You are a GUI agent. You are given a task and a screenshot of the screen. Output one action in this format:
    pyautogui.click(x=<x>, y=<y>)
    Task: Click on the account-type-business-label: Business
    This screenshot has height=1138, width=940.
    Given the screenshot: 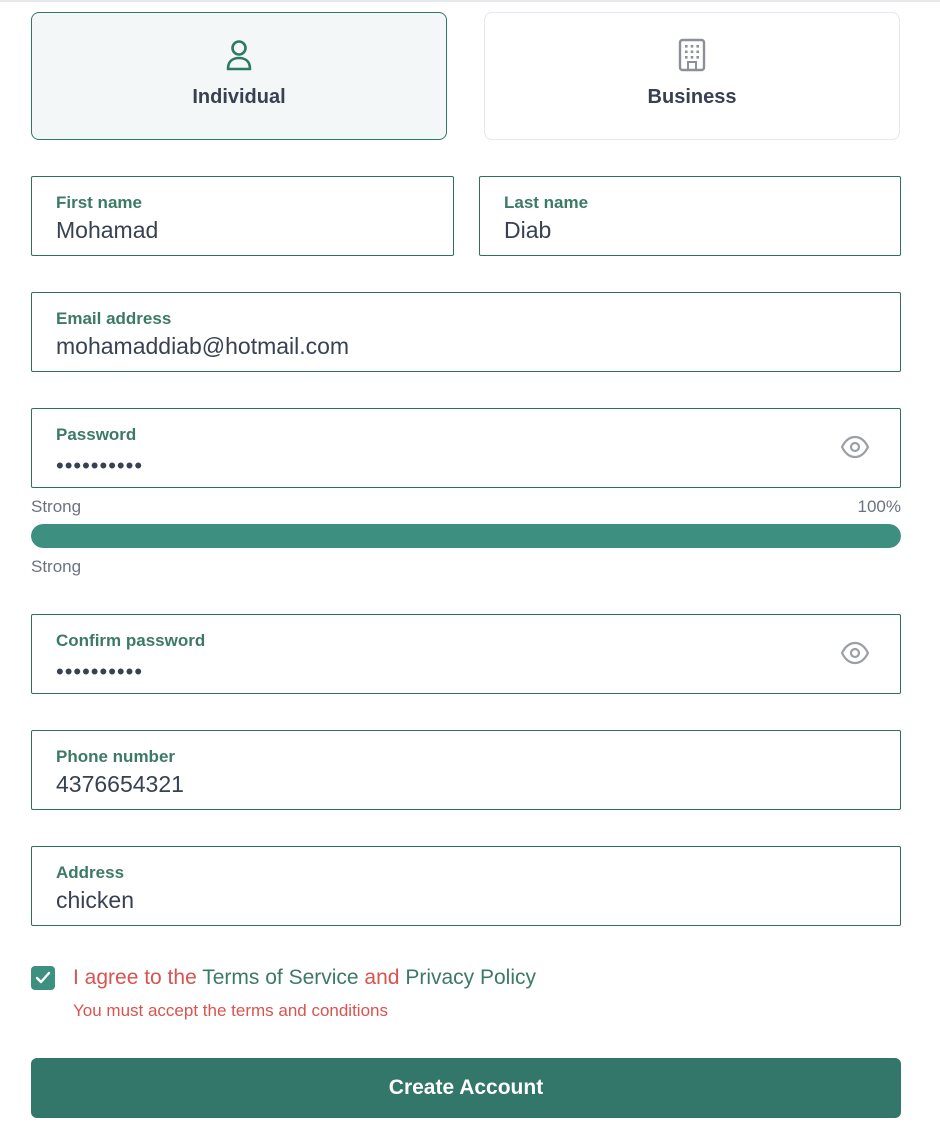 What is the action you would take?
    pyautogui.click(x=692, y=97)
    